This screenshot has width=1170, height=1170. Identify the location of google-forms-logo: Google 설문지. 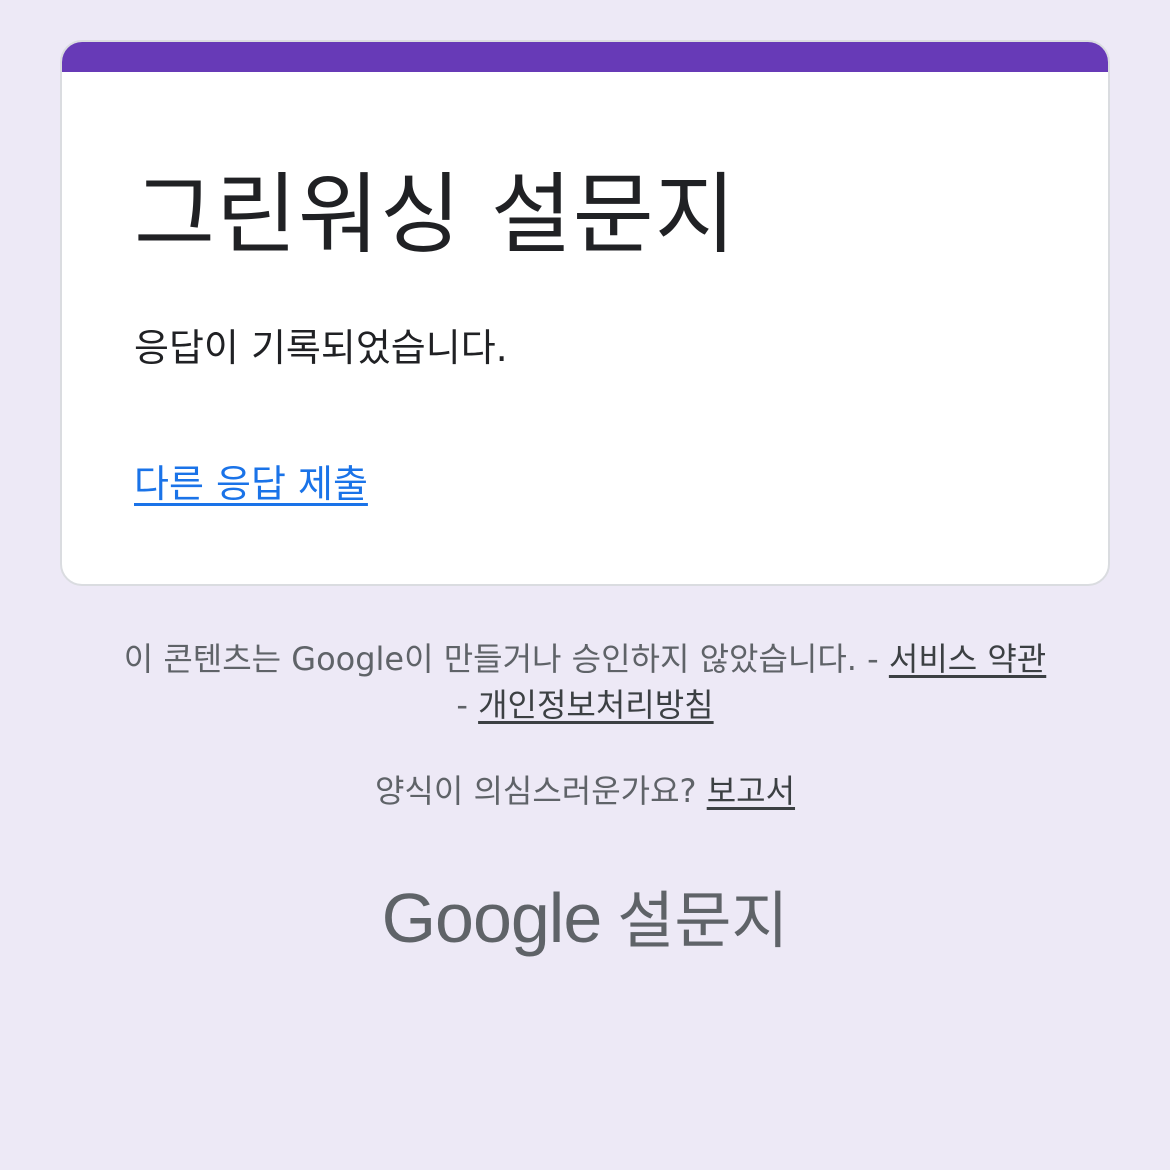
(585, 919).